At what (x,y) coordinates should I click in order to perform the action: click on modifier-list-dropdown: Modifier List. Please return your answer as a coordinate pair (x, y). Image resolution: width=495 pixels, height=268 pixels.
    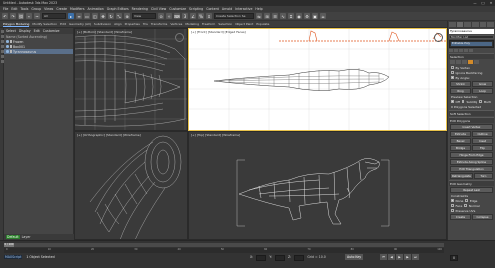
    Looking at the image, I should click on (471, 37).